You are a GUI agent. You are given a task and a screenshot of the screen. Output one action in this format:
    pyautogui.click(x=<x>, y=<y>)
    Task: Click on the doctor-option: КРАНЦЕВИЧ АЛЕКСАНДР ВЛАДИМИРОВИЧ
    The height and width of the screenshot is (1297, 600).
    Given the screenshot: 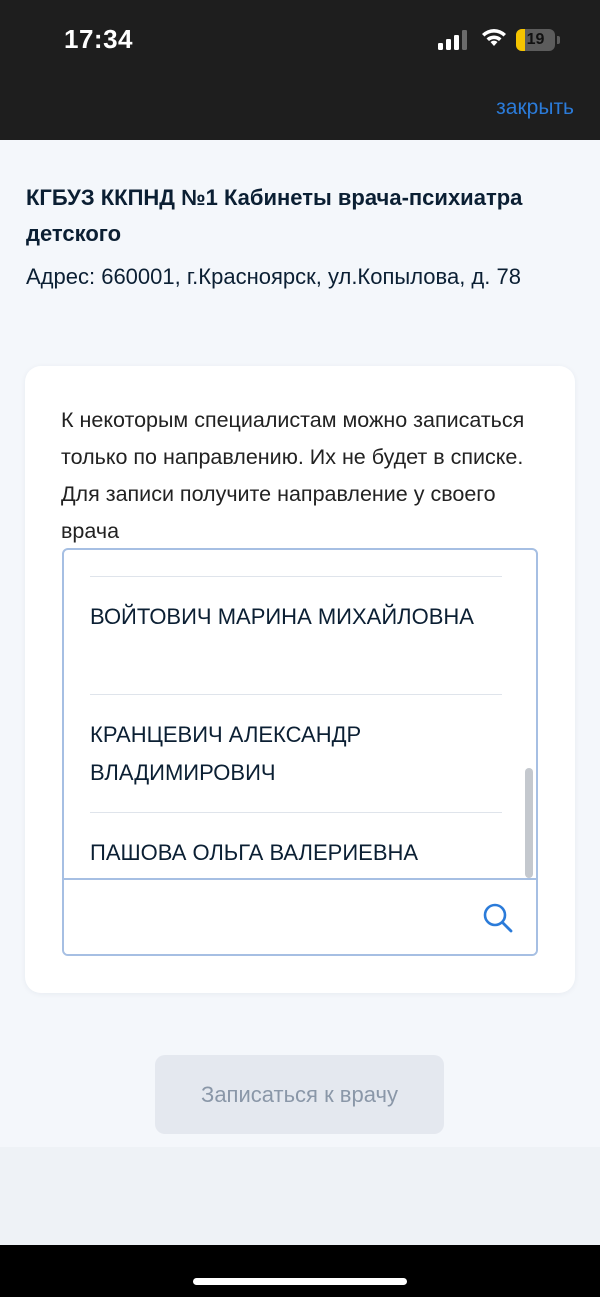 What is the action you would take?
    pyautogui.click(x=296, y=754)
    